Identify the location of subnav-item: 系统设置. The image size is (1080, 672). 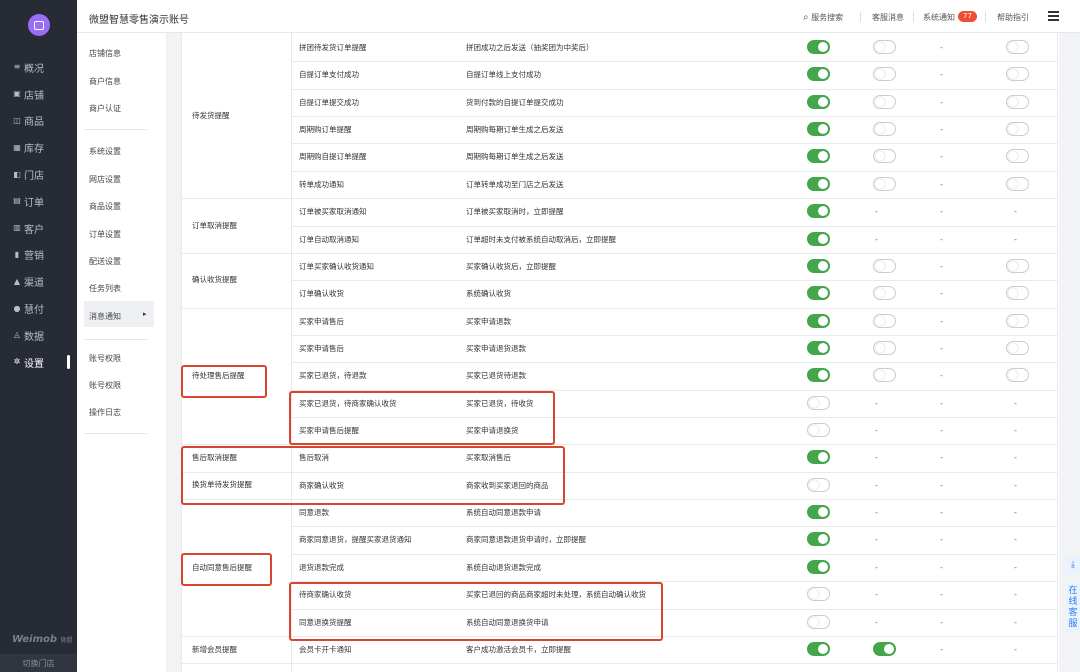
(105, 151).